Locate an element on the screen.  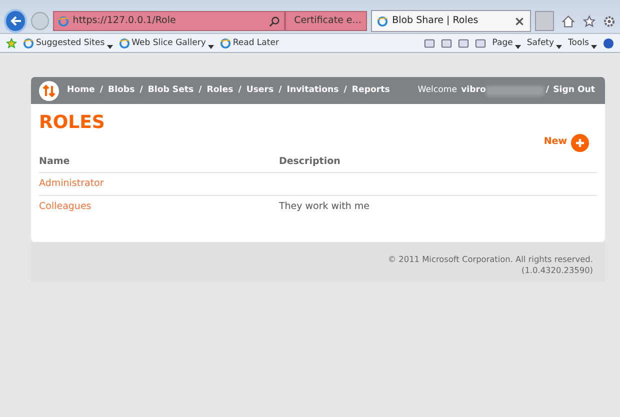
new-tab-button is located at coordinates (544, 21).